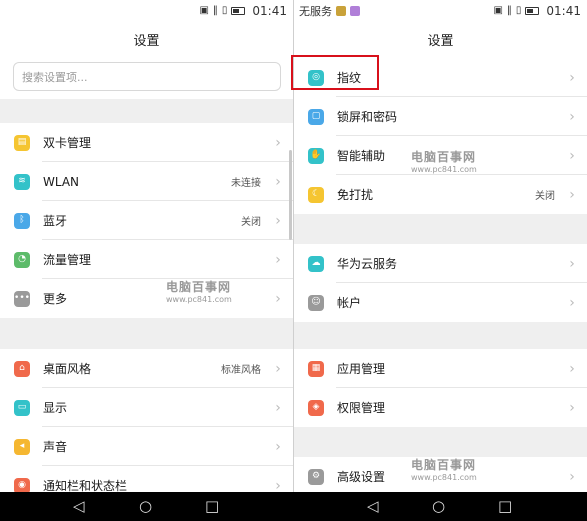 This screenshot has width=587, height=521. I want to click on settings-row: ◉ 通知栏和状态栏 ›, so click(146, 479).